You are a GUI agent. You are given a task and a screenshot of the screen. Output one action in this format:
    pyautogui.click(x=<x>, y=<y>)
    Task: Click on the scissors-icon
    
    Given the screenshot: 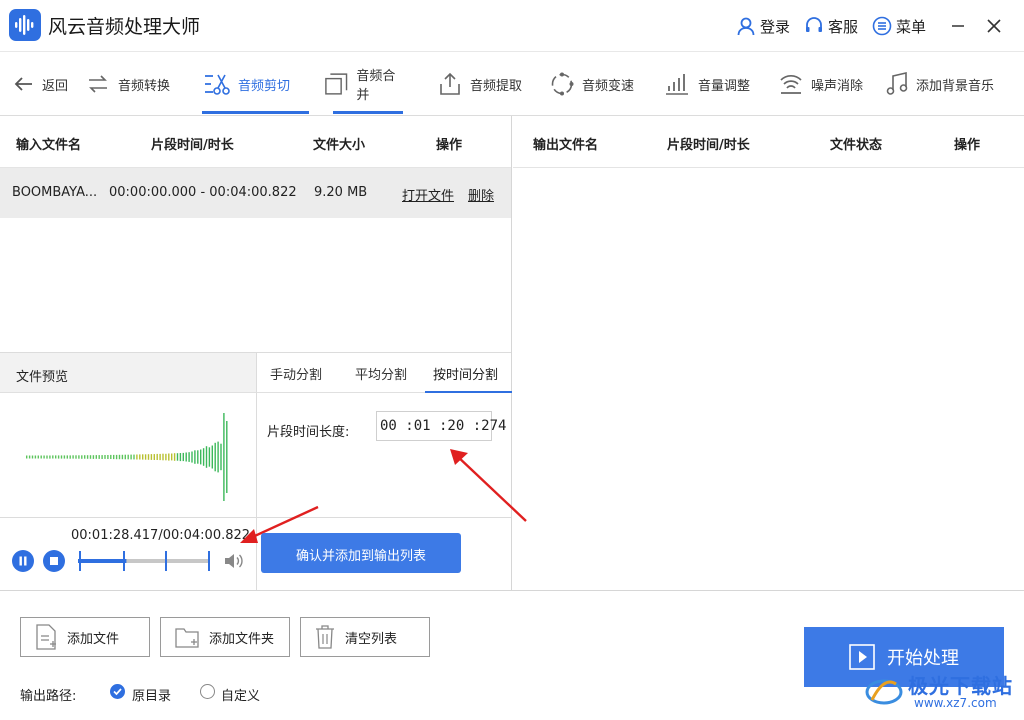 What is the action you would take?
    pyautogui.click(x=217, y=84)
    